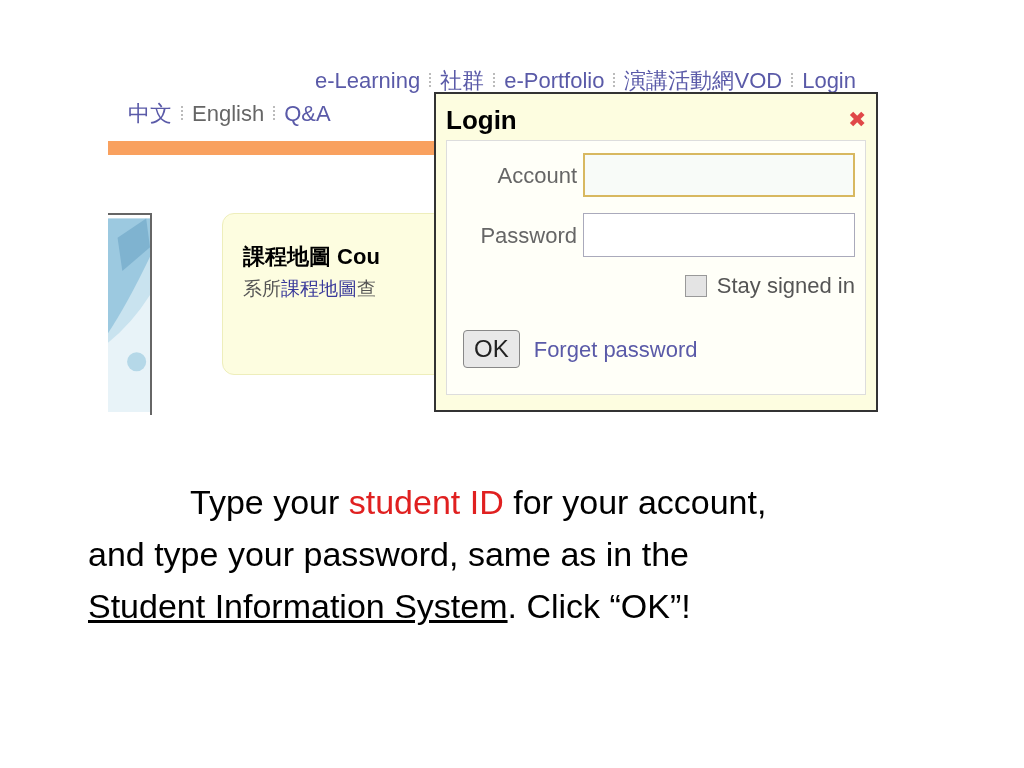  I want to click on language-link: English, so click(228, 113).